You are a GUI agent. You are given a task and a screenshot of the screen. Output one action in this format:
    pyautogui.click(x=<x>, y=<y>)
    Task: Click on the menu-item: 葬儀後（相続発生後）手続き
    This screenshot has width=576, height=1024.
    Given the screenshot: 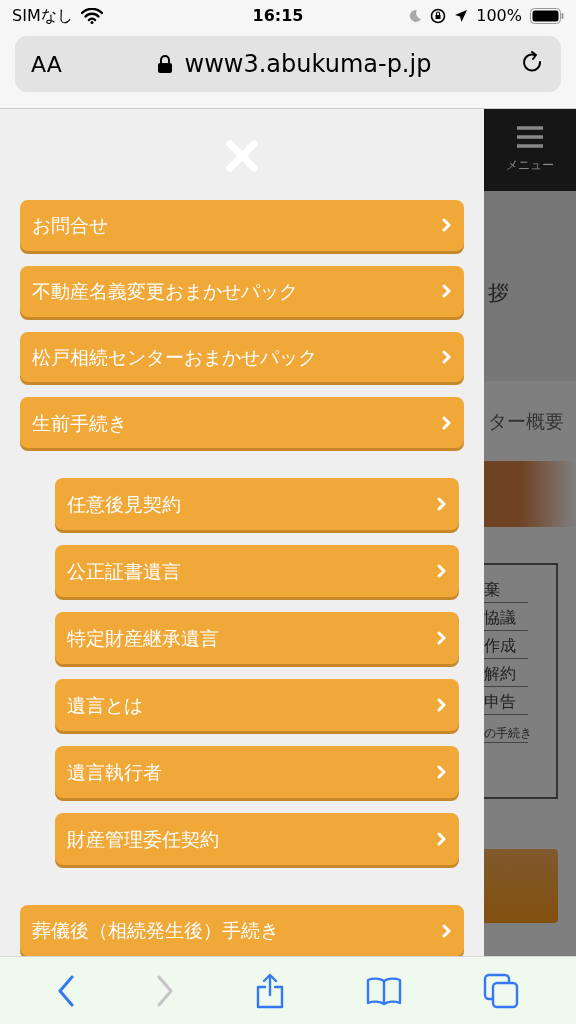 What is the action you would take?
    pyautogui.click(x=242, y=930)
    